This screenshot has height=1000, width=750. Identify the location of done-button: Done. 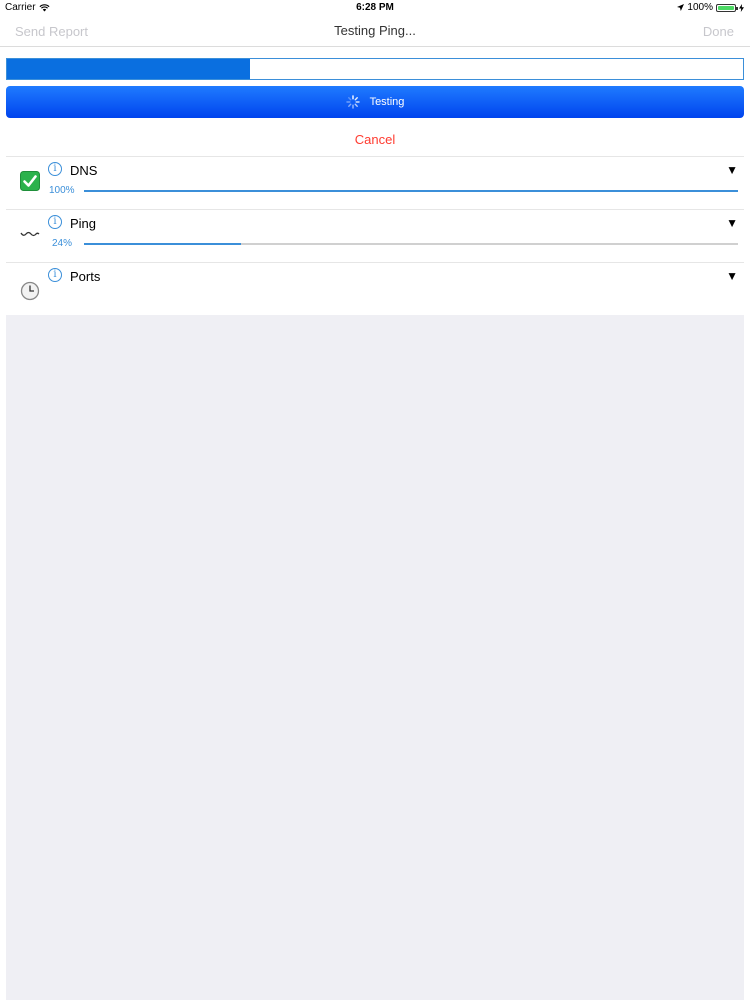
(718, 31).